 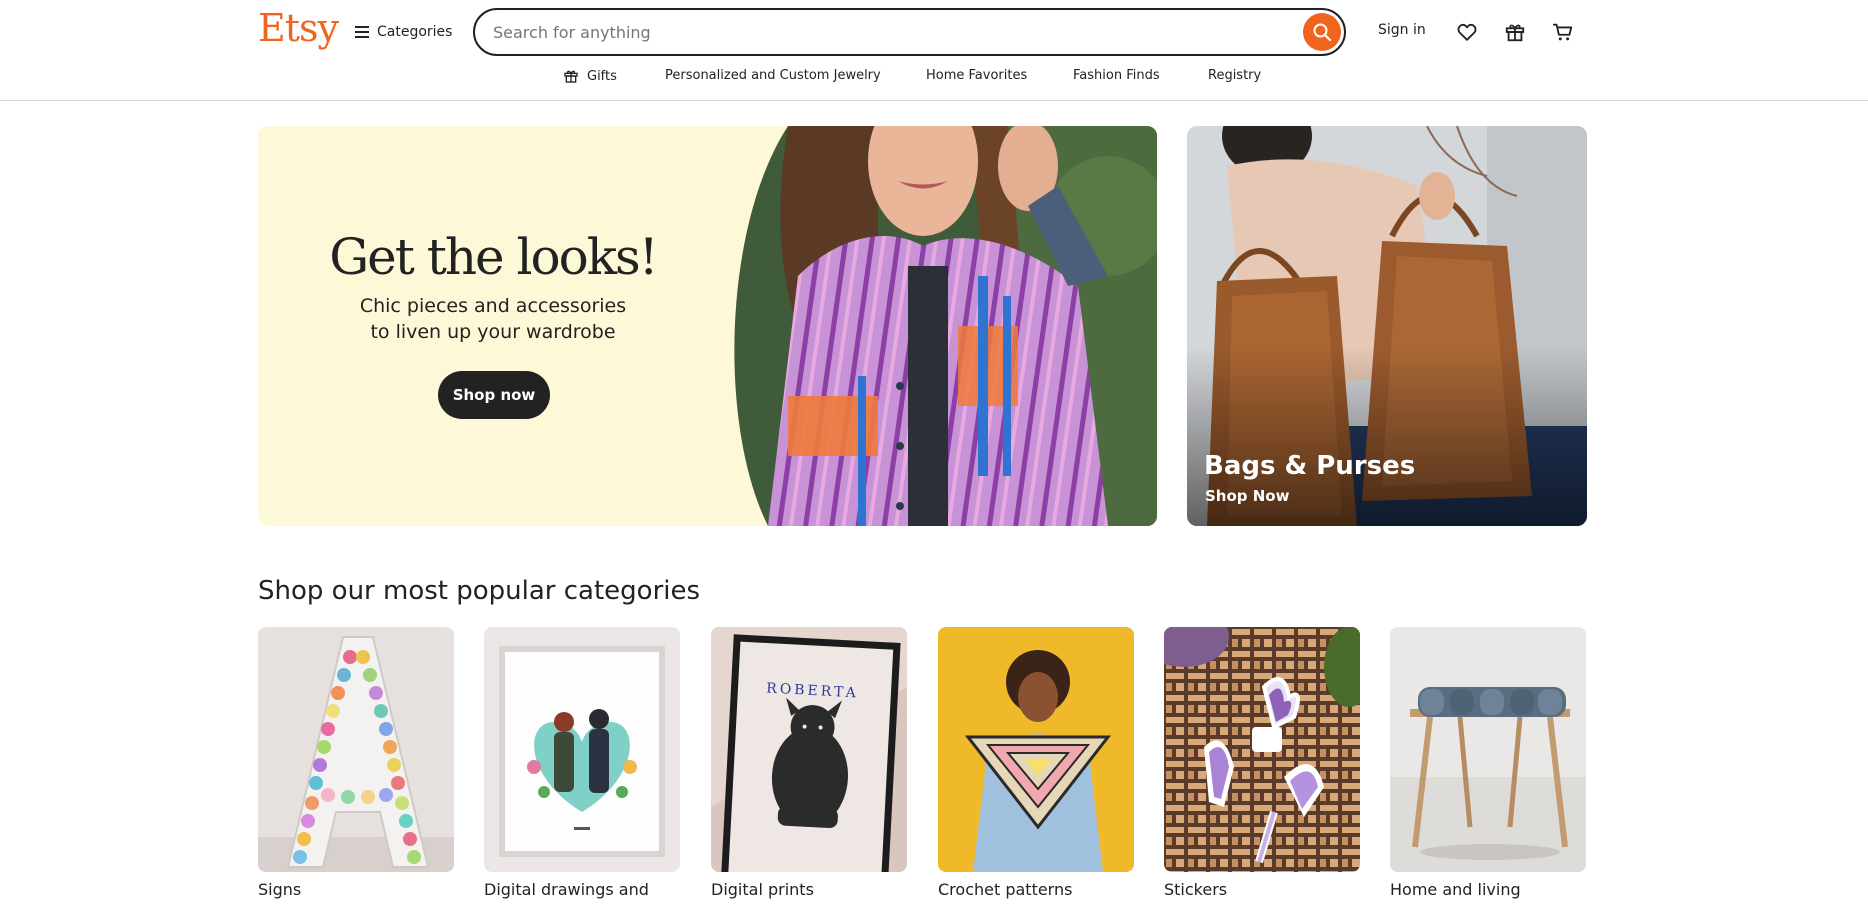 I want to click on search-bar, so click(x=909, y=32).